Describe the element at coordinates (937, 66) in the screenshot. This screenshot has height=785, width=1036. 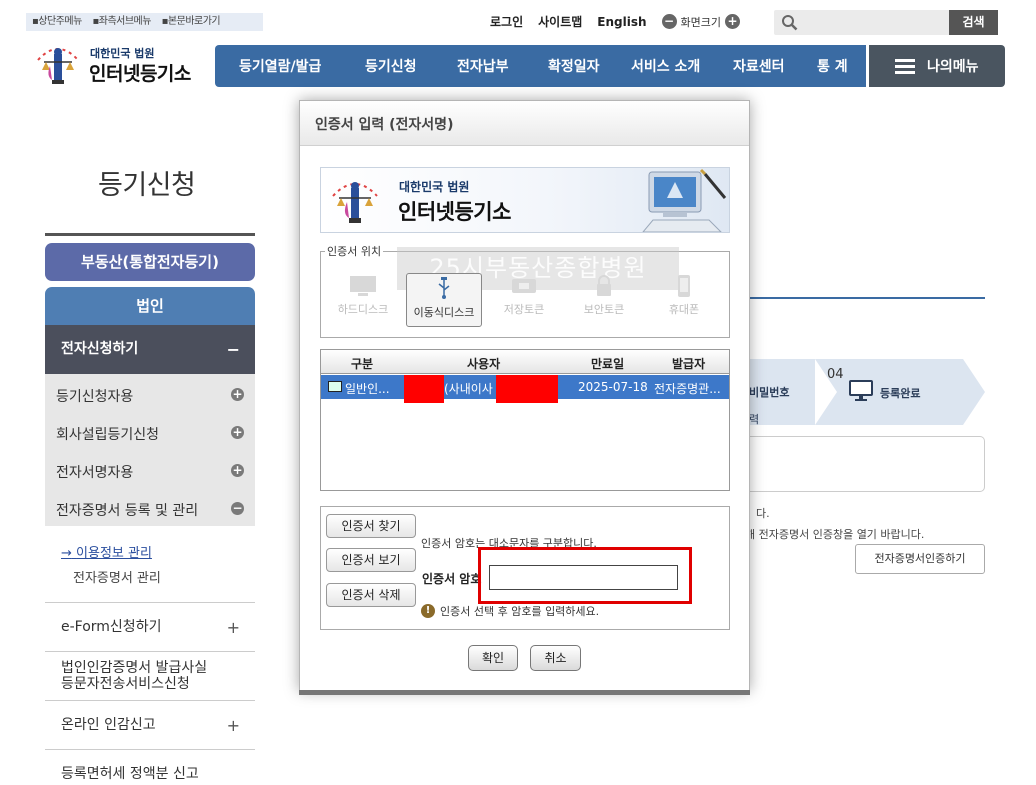
I see `my-menu-button: 나의메뉴` at that location.